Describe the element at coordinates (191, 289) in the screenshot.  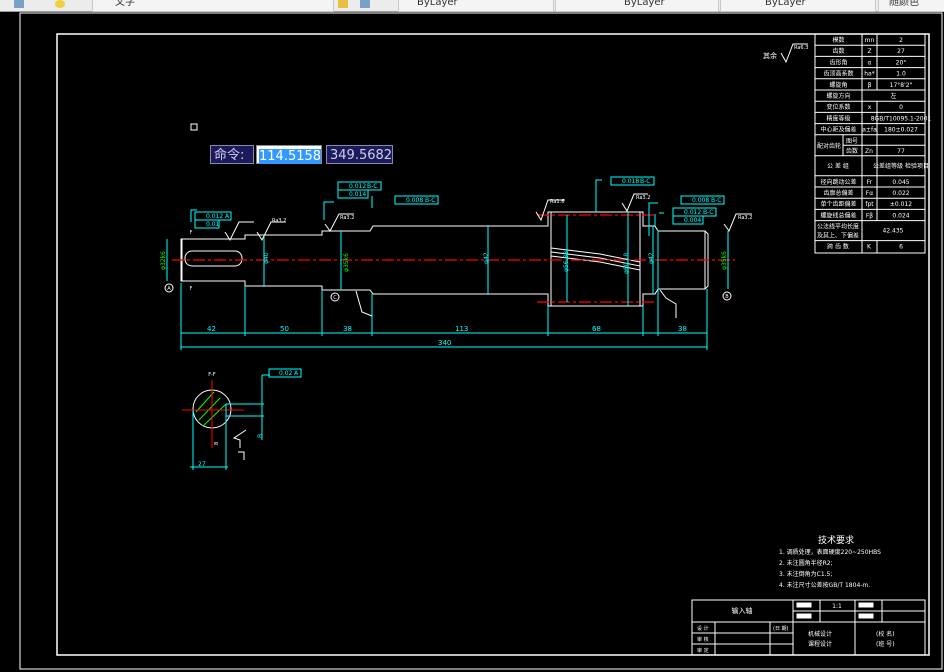
I see `section-cut-bottom: F` at that location.